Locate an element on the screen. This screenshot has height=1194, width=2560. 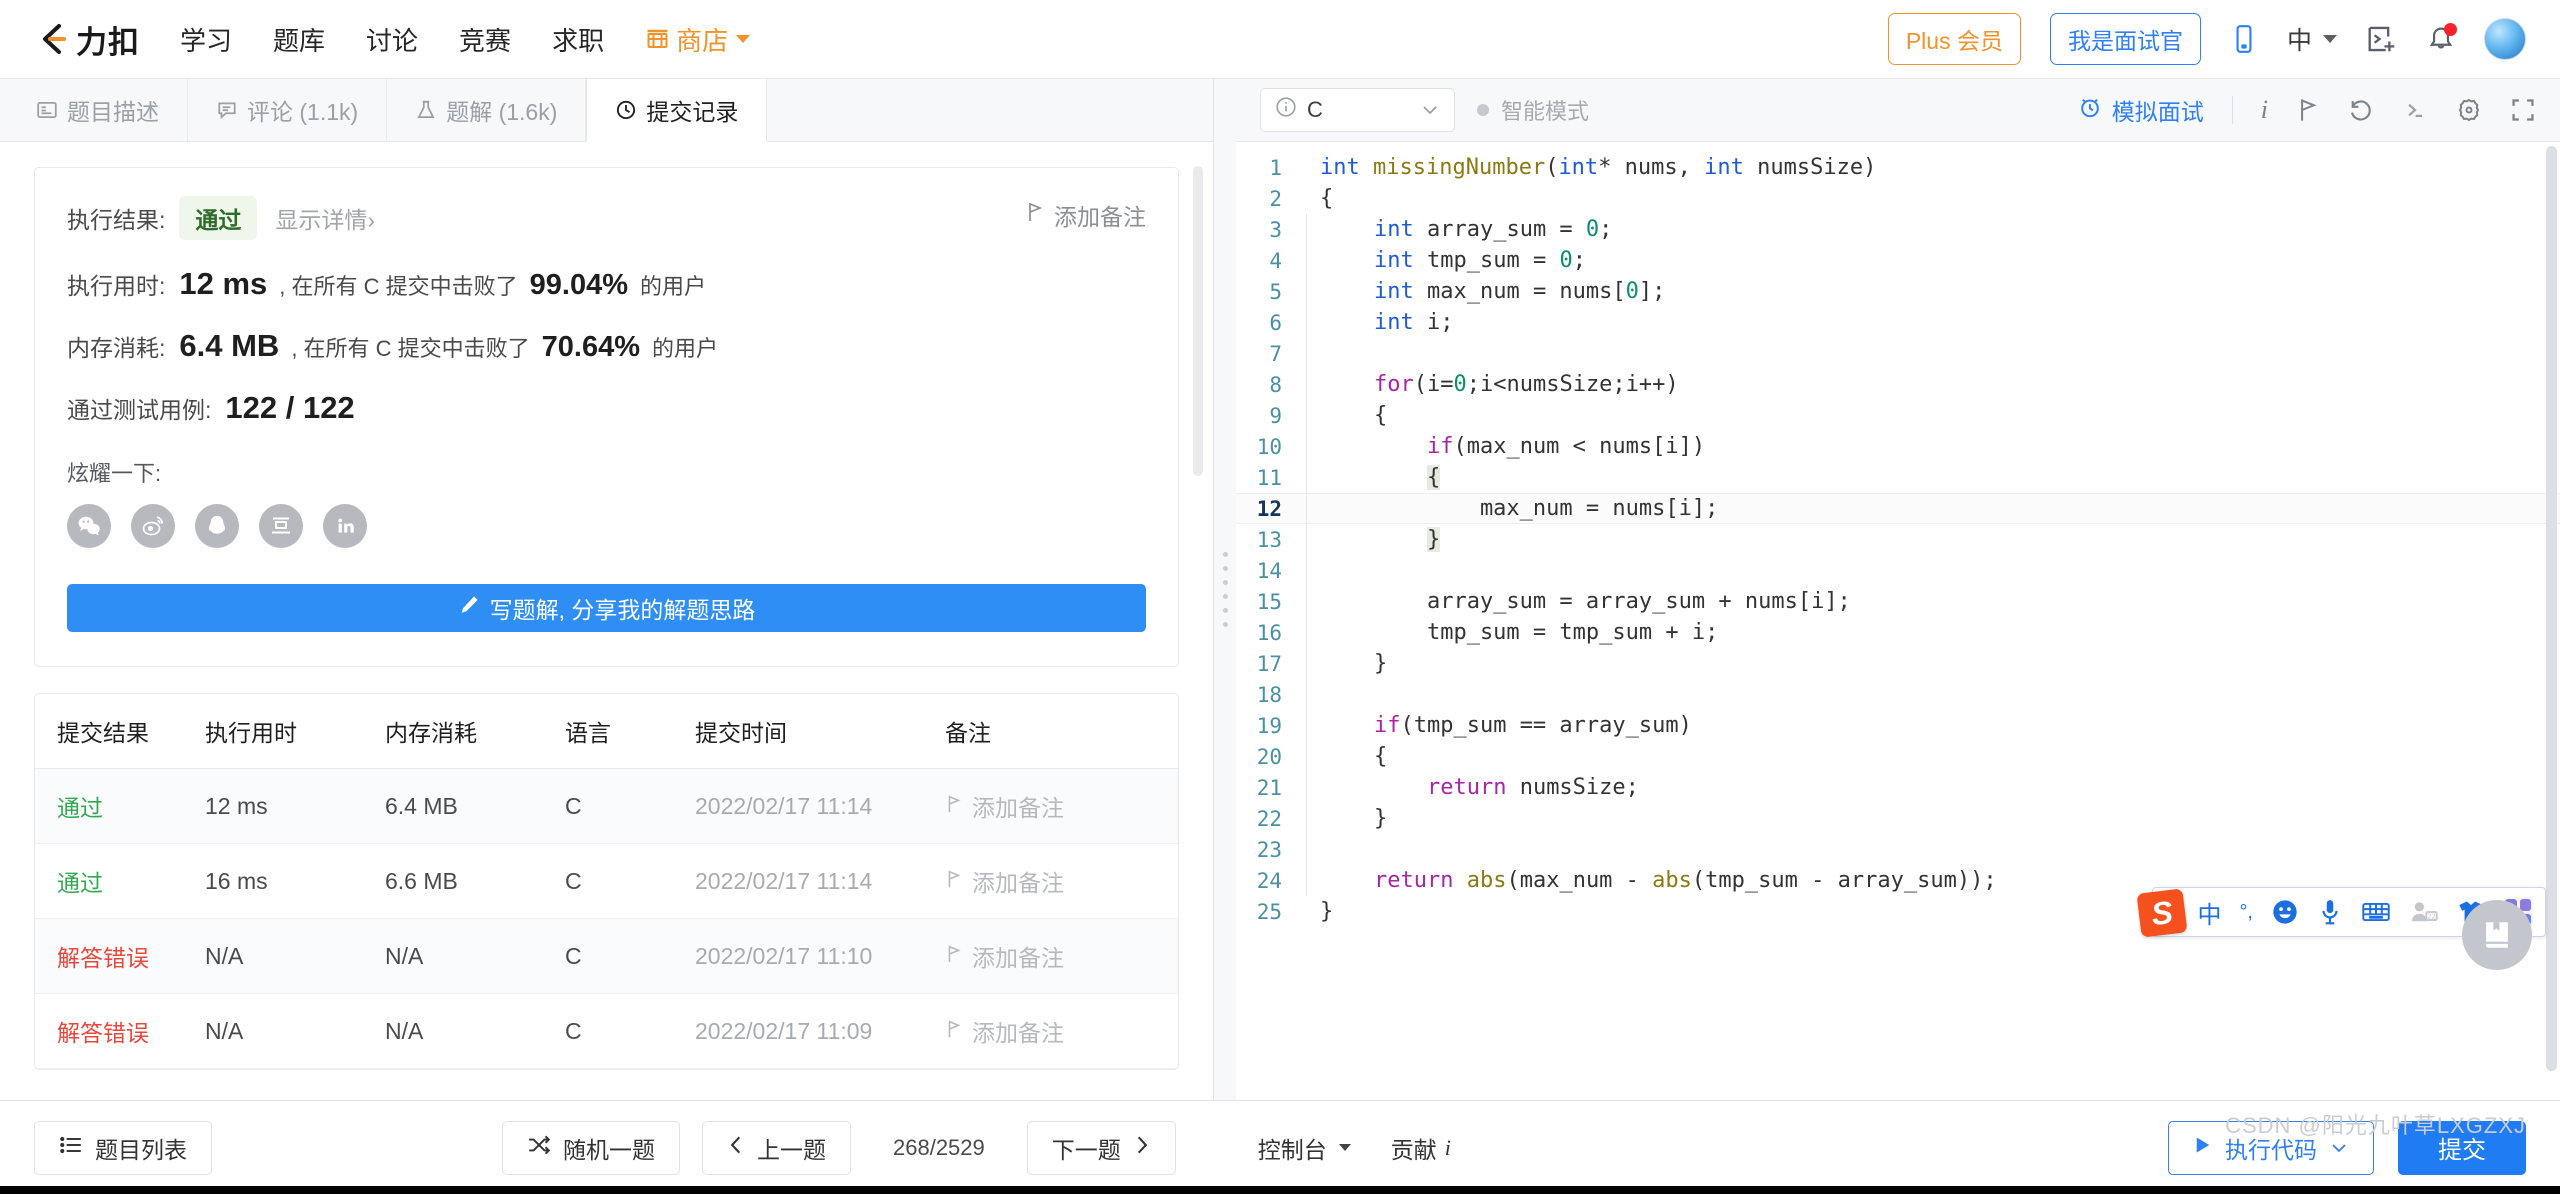
add-note-label: 添加备注 is located at coordinates (1100, 217).